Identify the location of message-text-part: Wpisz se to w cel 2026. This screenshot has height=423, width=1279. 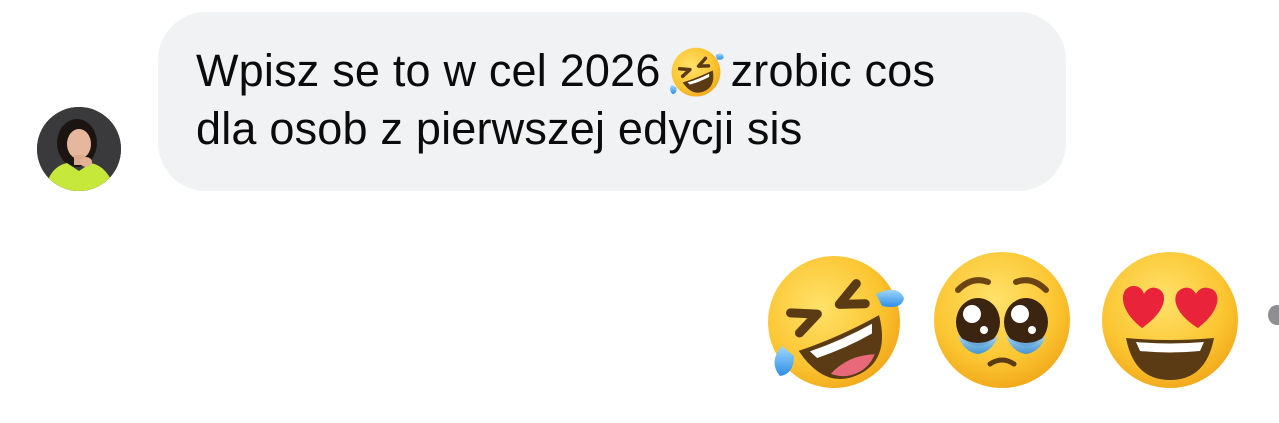
(428, 70).